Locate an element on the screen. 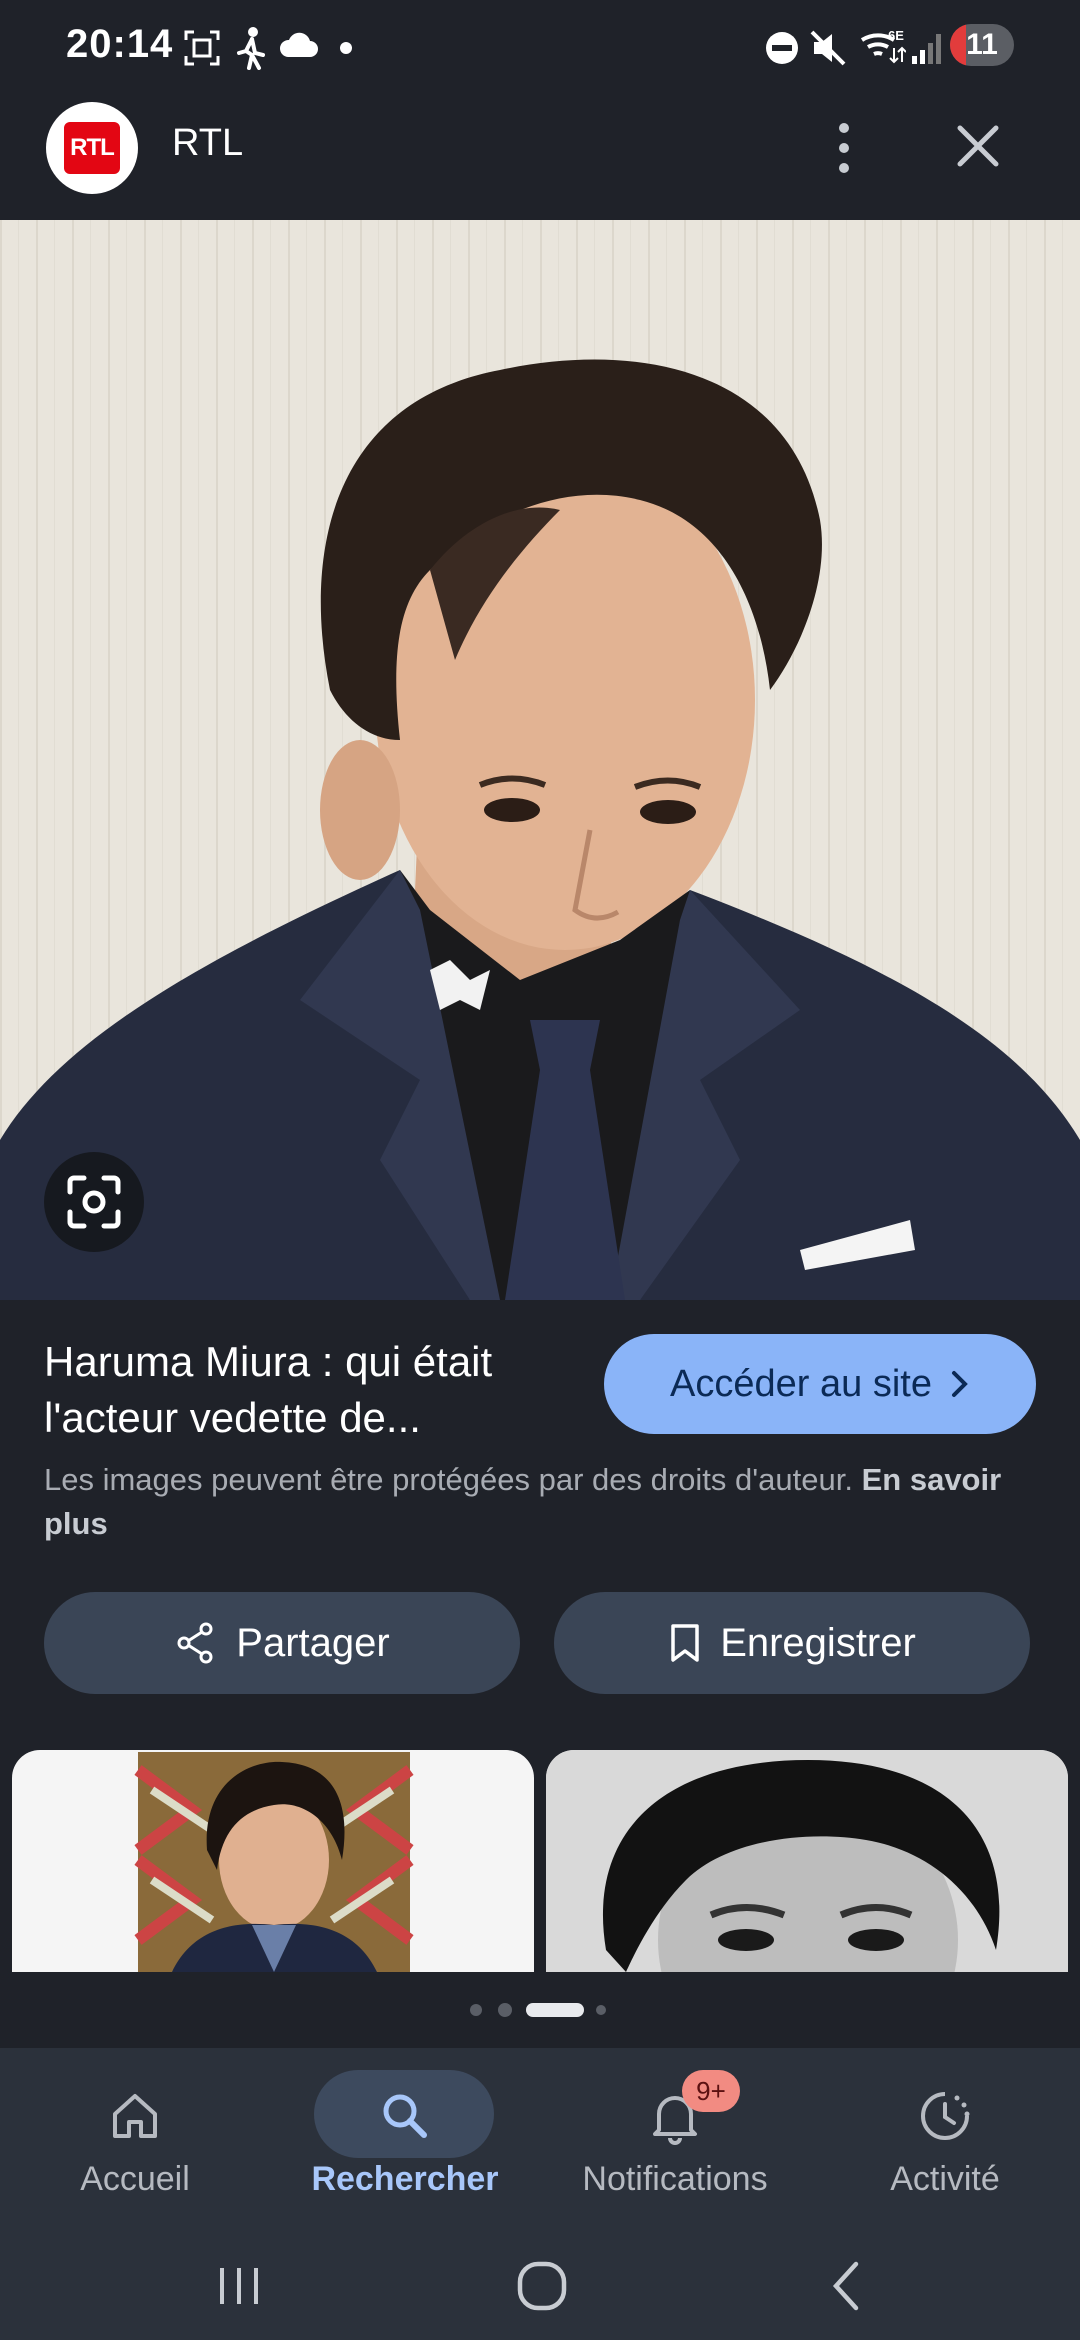 The height and width of the screenshot is (2340, 1080). rtl-logo: RTL is located at coordinates (92, 148).